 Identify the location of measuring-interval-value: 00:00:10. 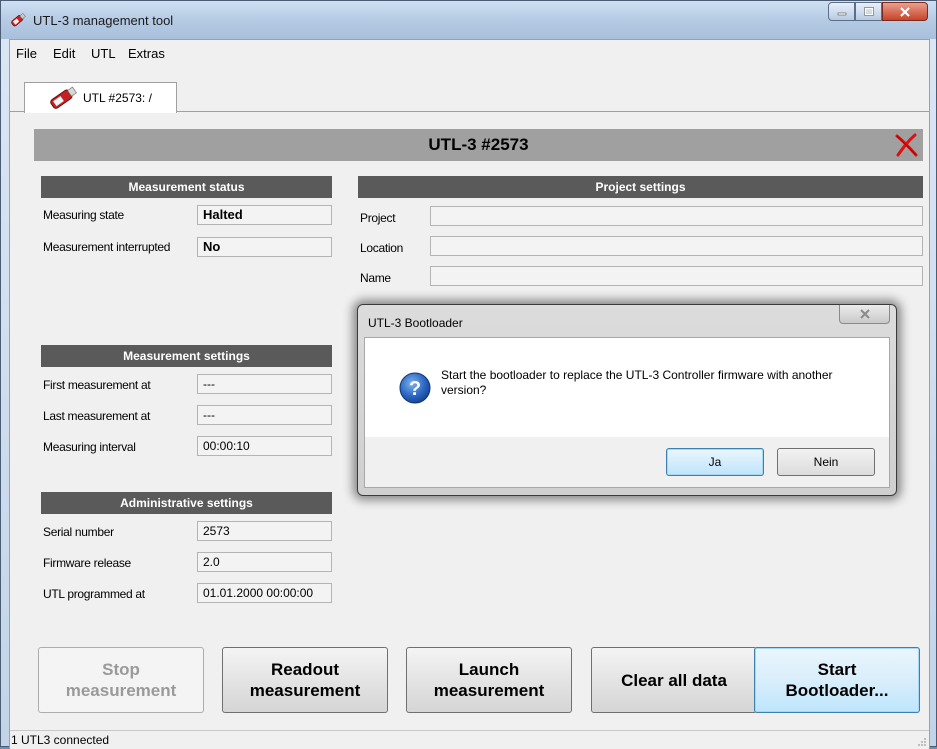
(264, 446).